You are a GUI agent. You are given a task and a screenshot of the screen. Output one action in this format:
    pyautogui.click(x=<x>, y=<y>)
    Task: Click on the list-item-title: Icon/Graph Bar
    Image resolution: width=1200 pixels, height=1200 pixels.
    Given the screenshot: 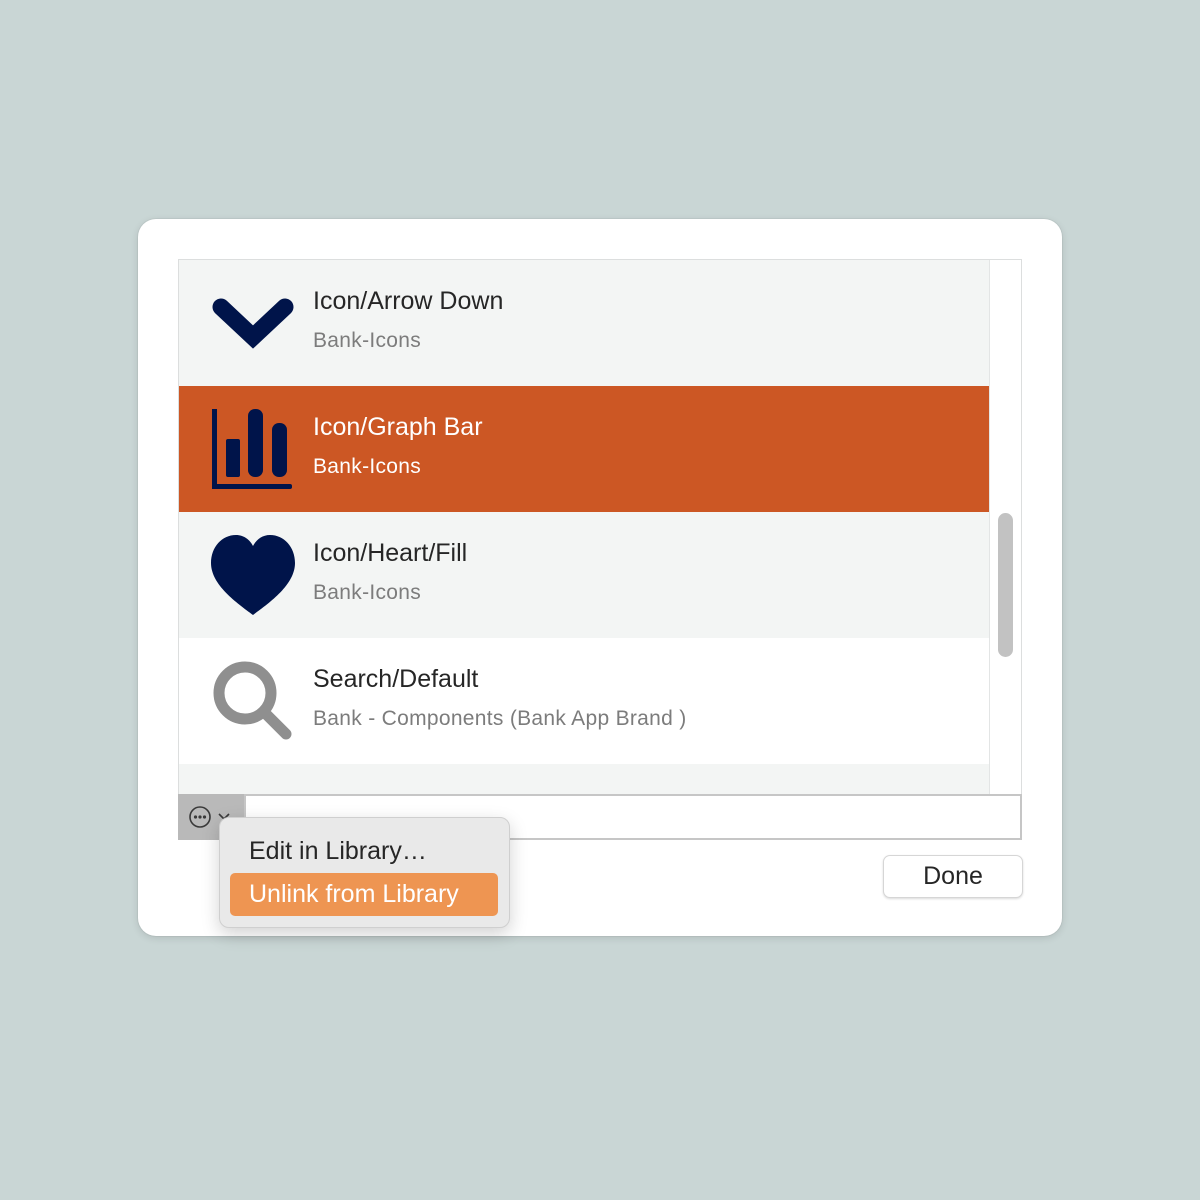 What is the action you would take?
    pyautogui.click(x=398, y=427)
    